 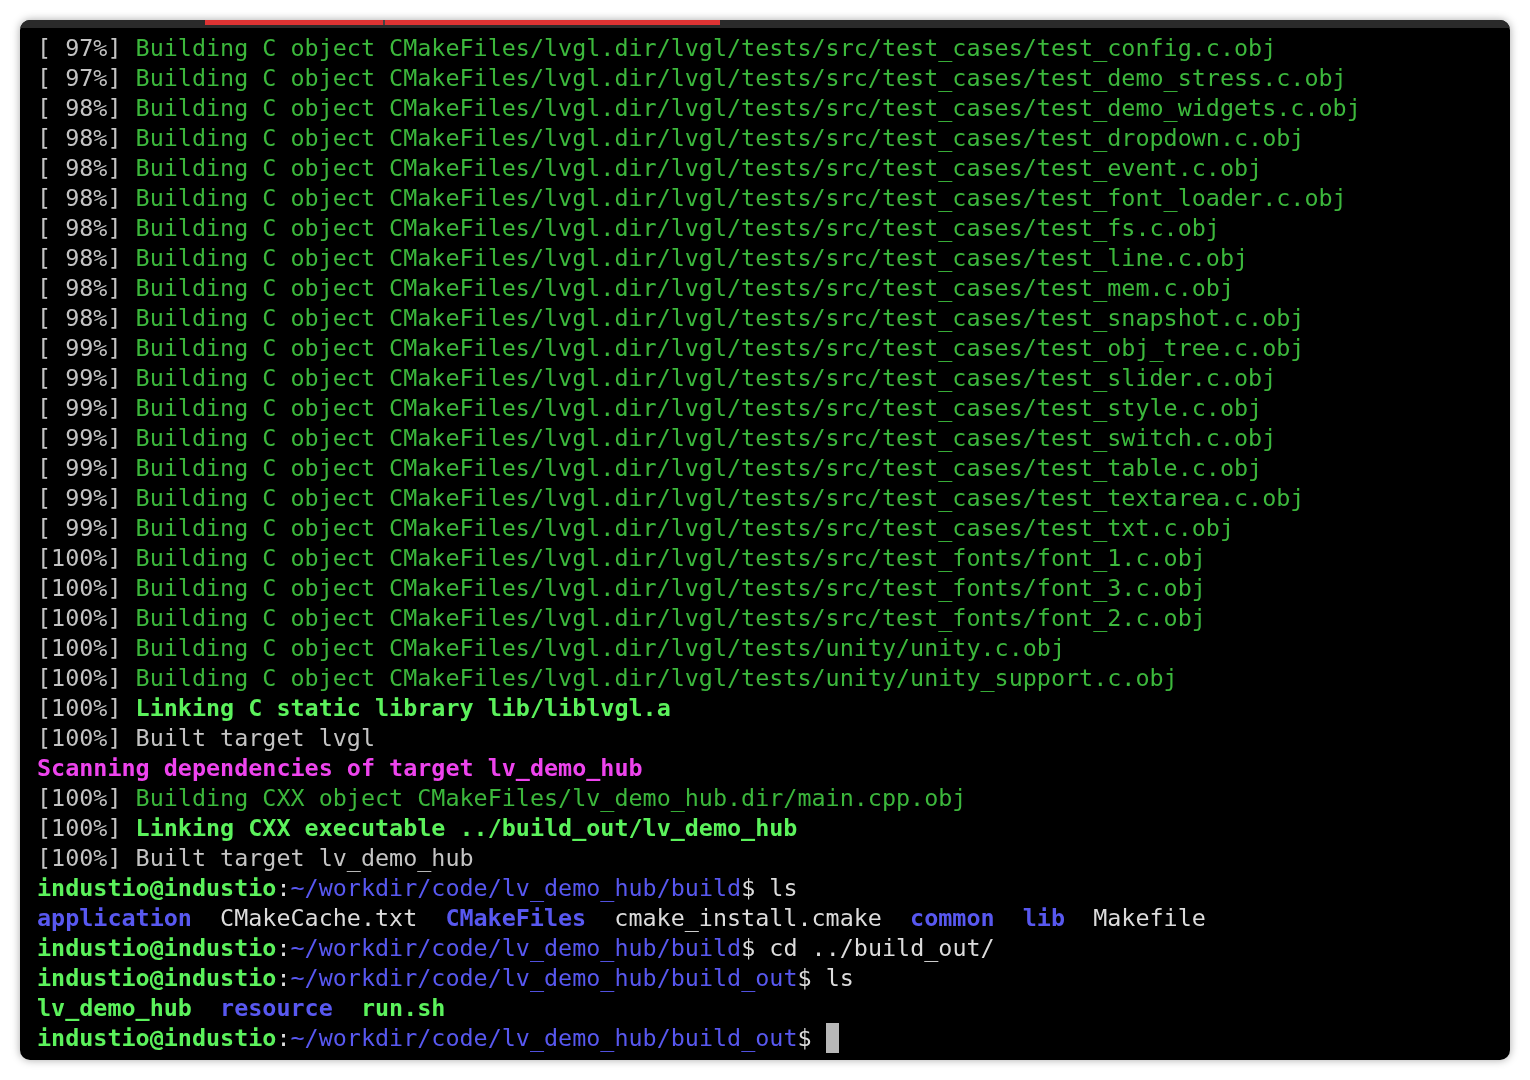 What do you see at coordinates (114, 1008) in the screenshot?
I see `file-name: lv_demo_hub` at bounding box center [114, 1008].